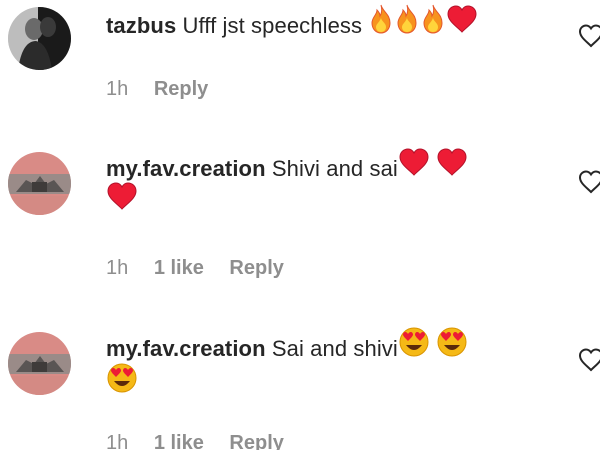  I want to click on comment-meta: 1h Reply, so click(167, 89).